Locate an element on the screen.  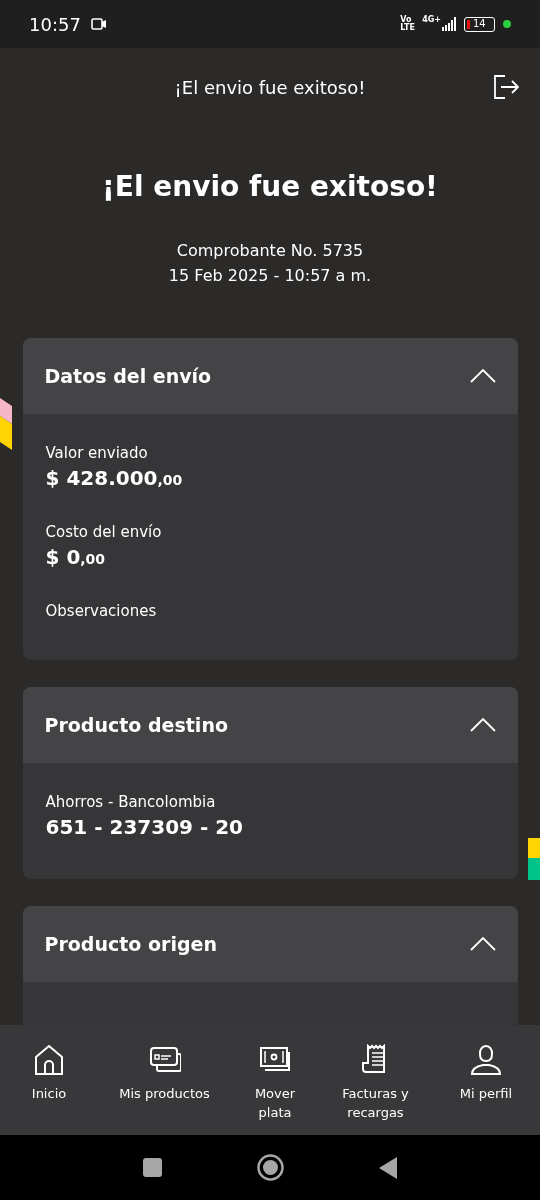
signal-icon is located at coordinates (449, 24).